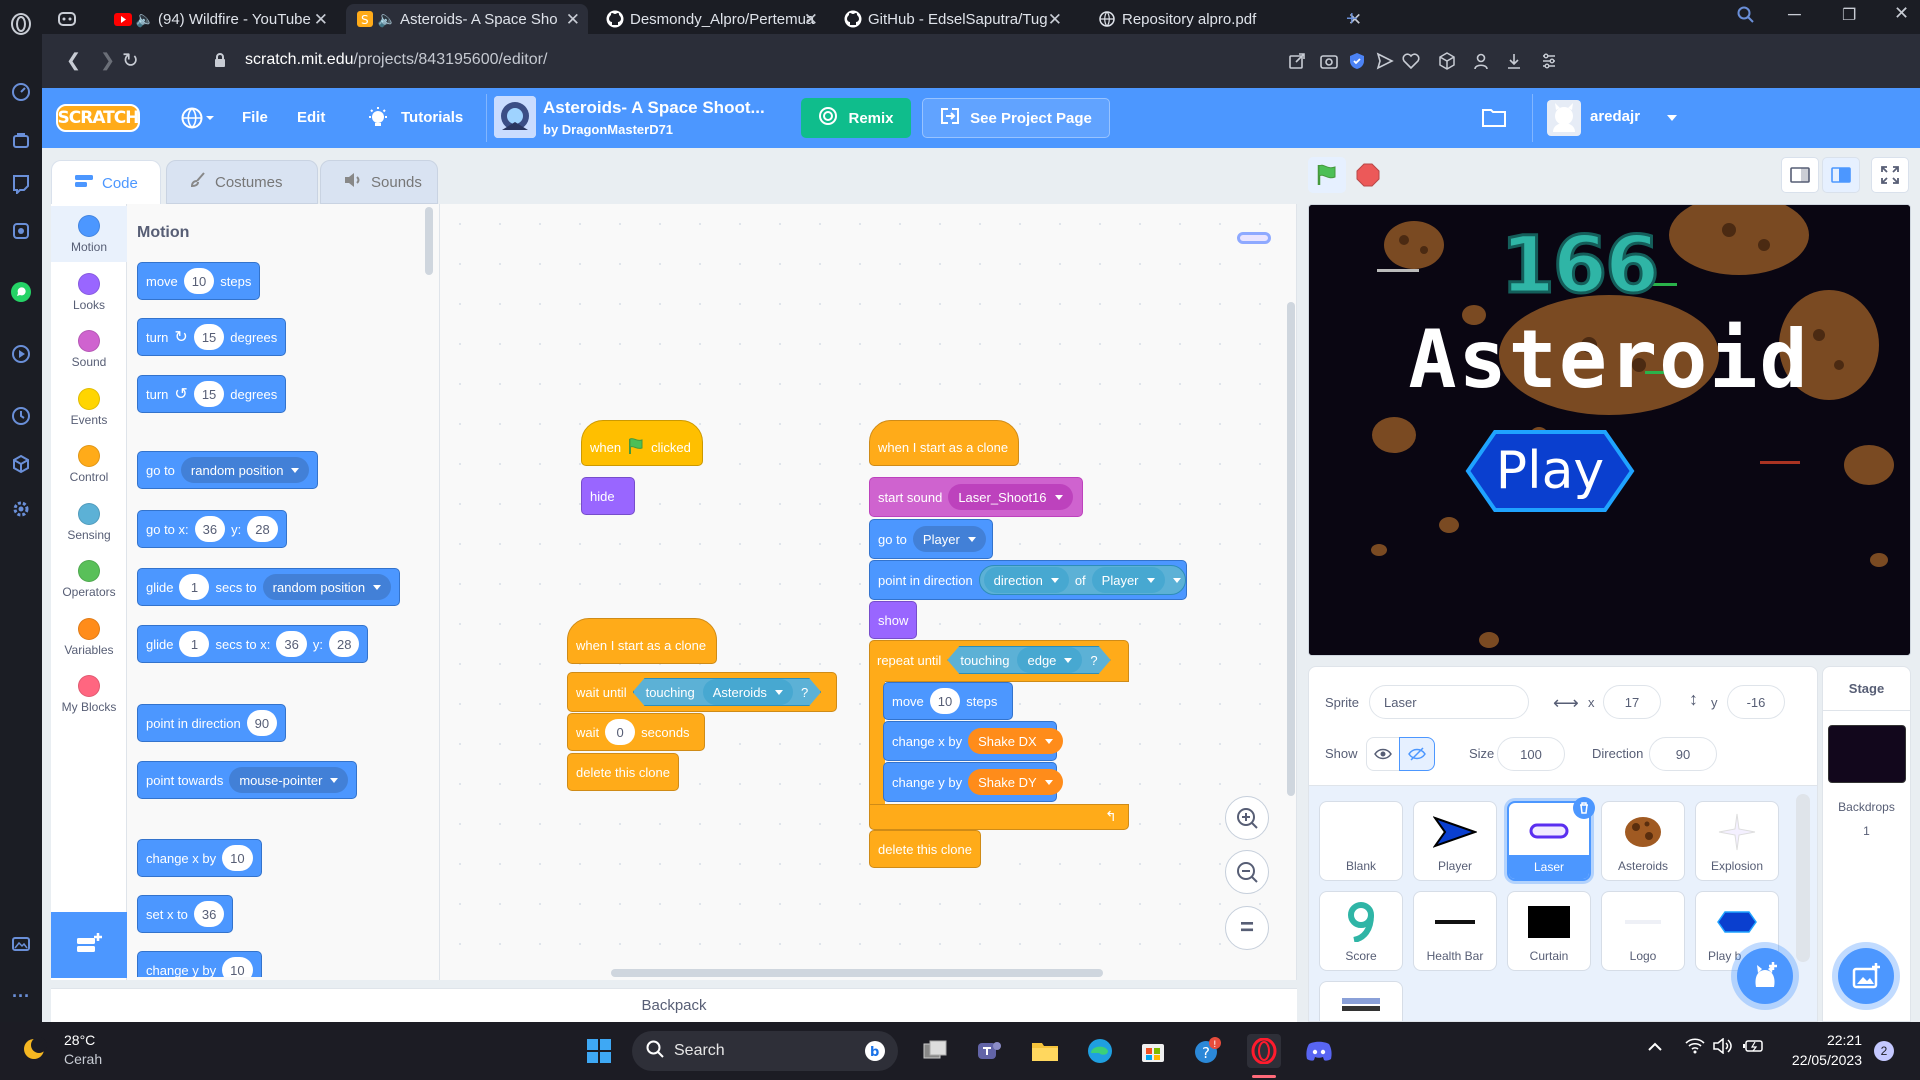  I want to click on my-stuff-folder-icon, so click(1494, 118).